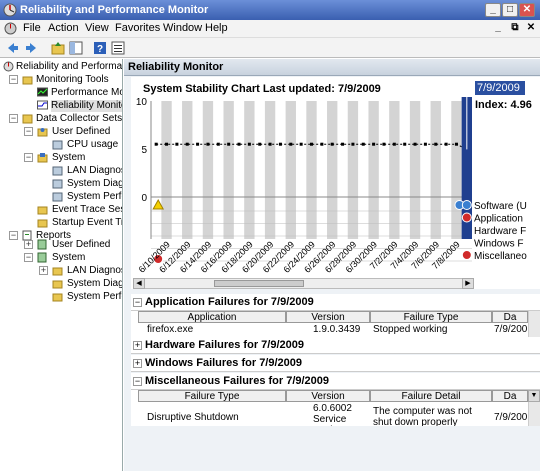  What do you see at coordinates (534, 408) in the screenshot?
I see `vertical-scrollbar: ▼` at bounding box center [534, 408].